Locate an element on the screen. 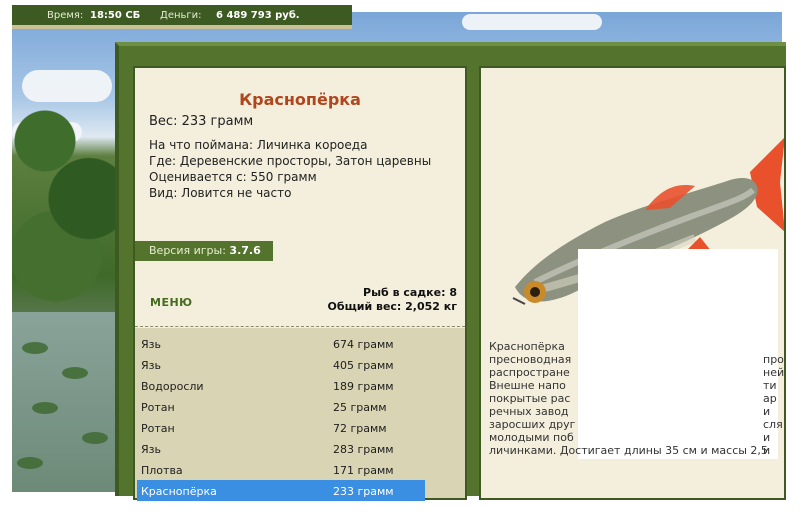 This screenshot has width=800, height=512. item-name: Водоросли is located at coordinates (172, 386).